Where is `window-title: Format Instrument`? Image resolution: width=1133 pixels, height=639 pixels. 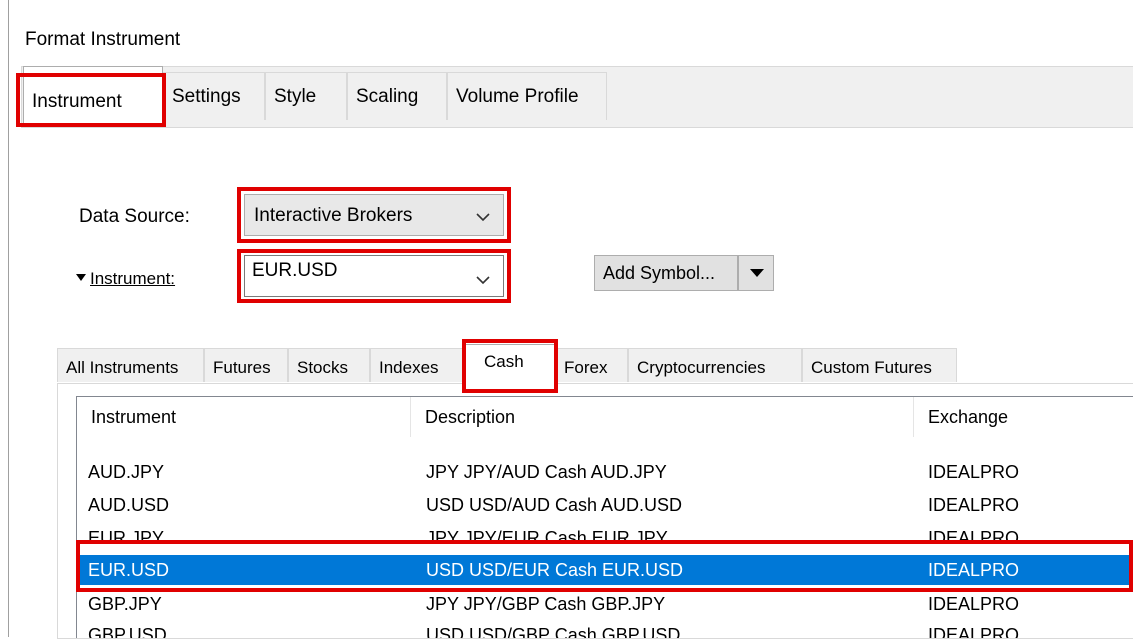
window-title: Format Instrument is located at coordinates (103, 39).